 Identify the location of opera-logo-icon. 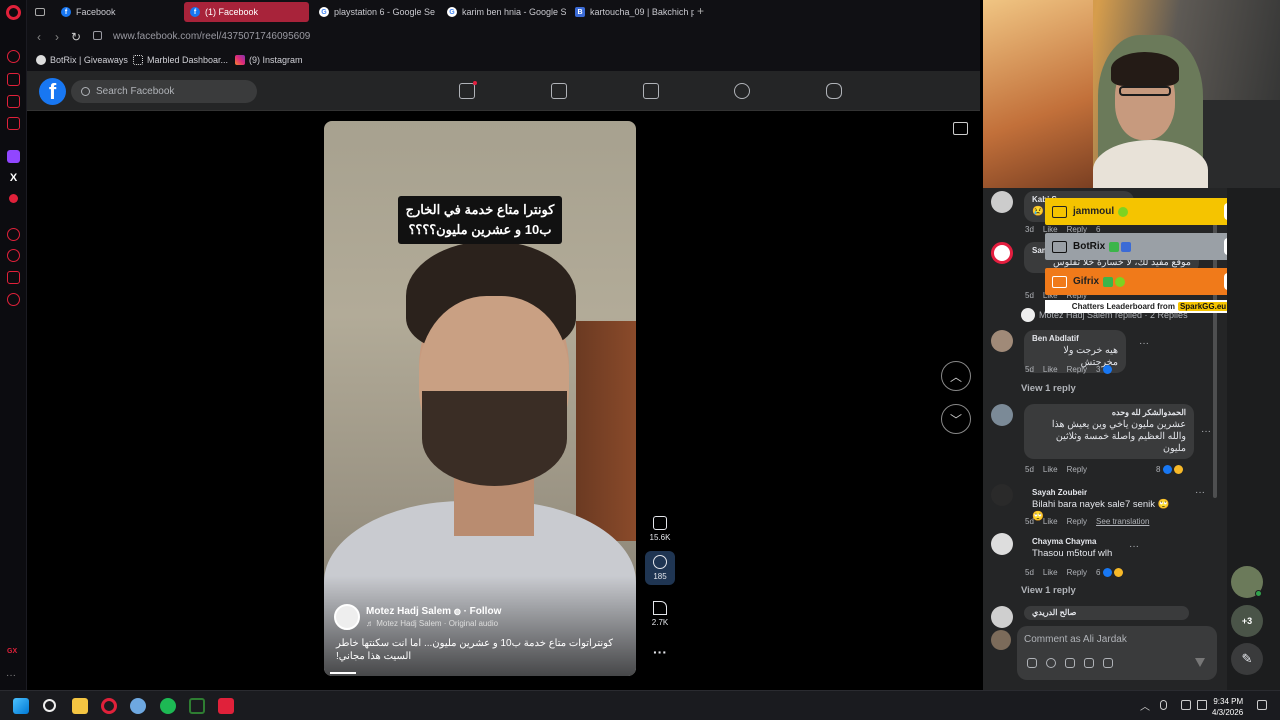
(13, 12).